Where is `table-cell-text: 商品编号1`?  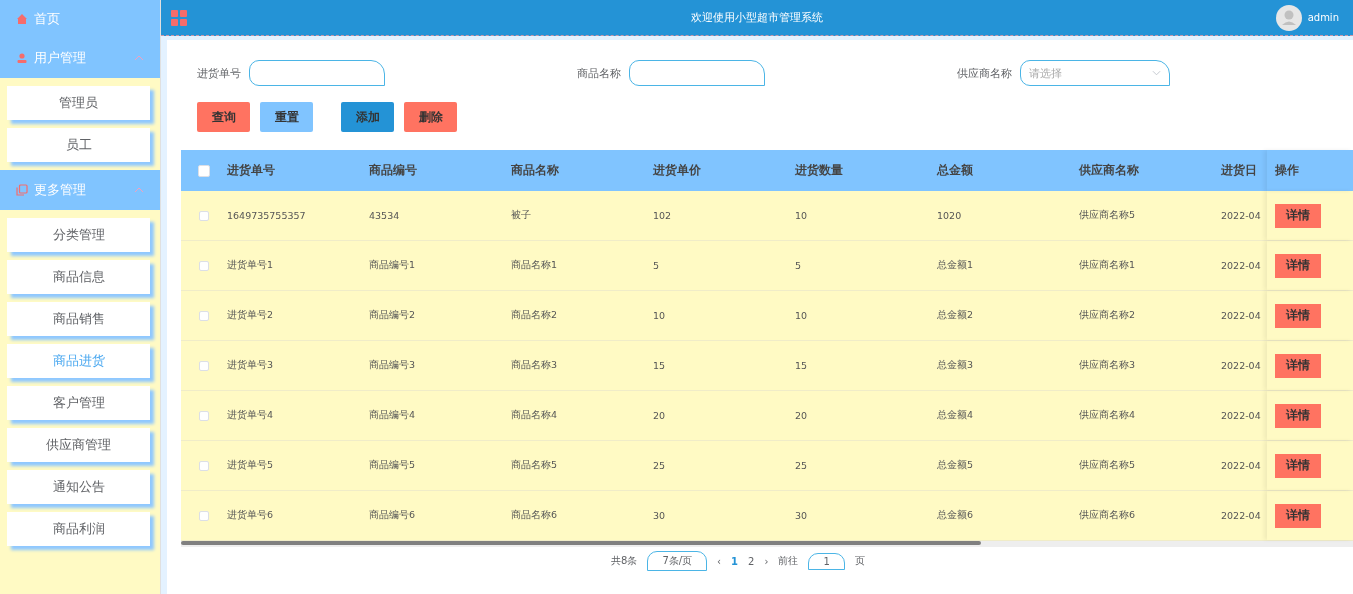
table-cell-text: 商品编号1 is located at coordinates (393, 265).